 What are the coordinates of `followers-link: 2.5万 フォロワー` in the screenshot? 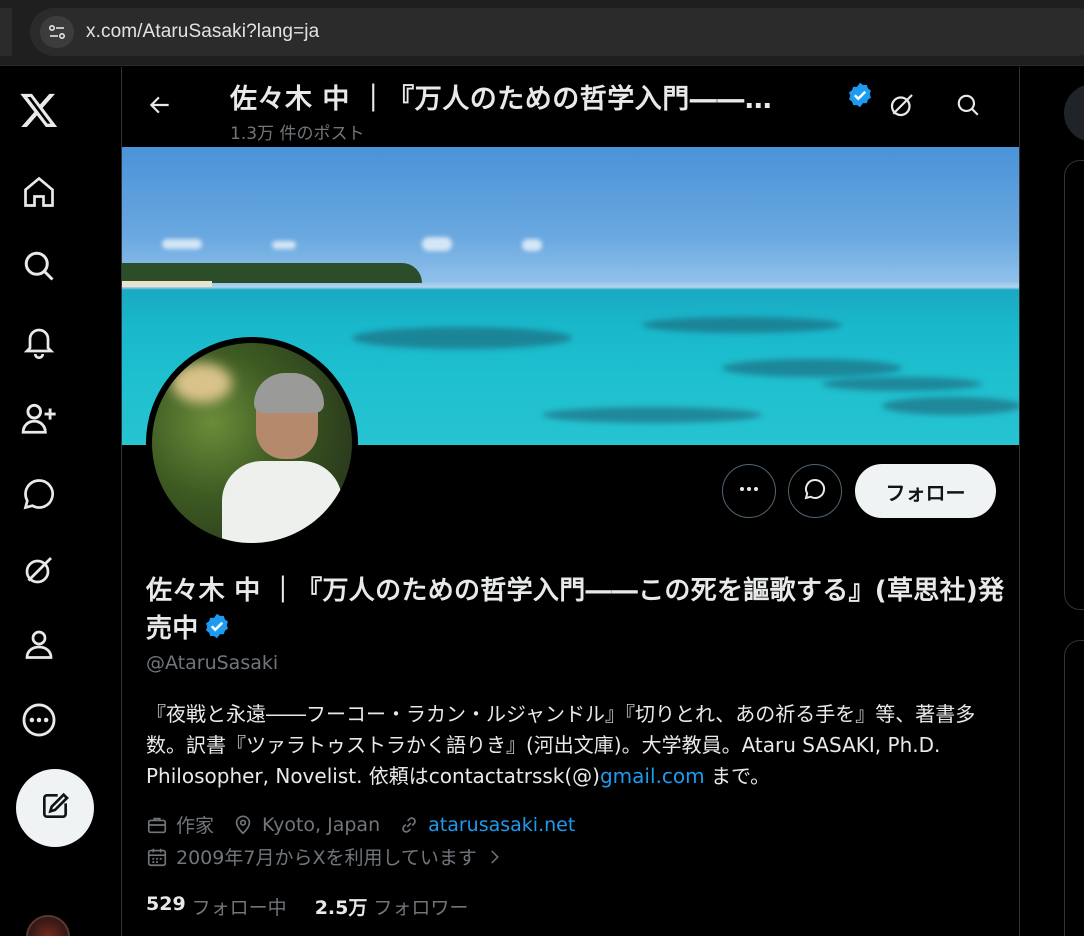 It's located at (392, 906).